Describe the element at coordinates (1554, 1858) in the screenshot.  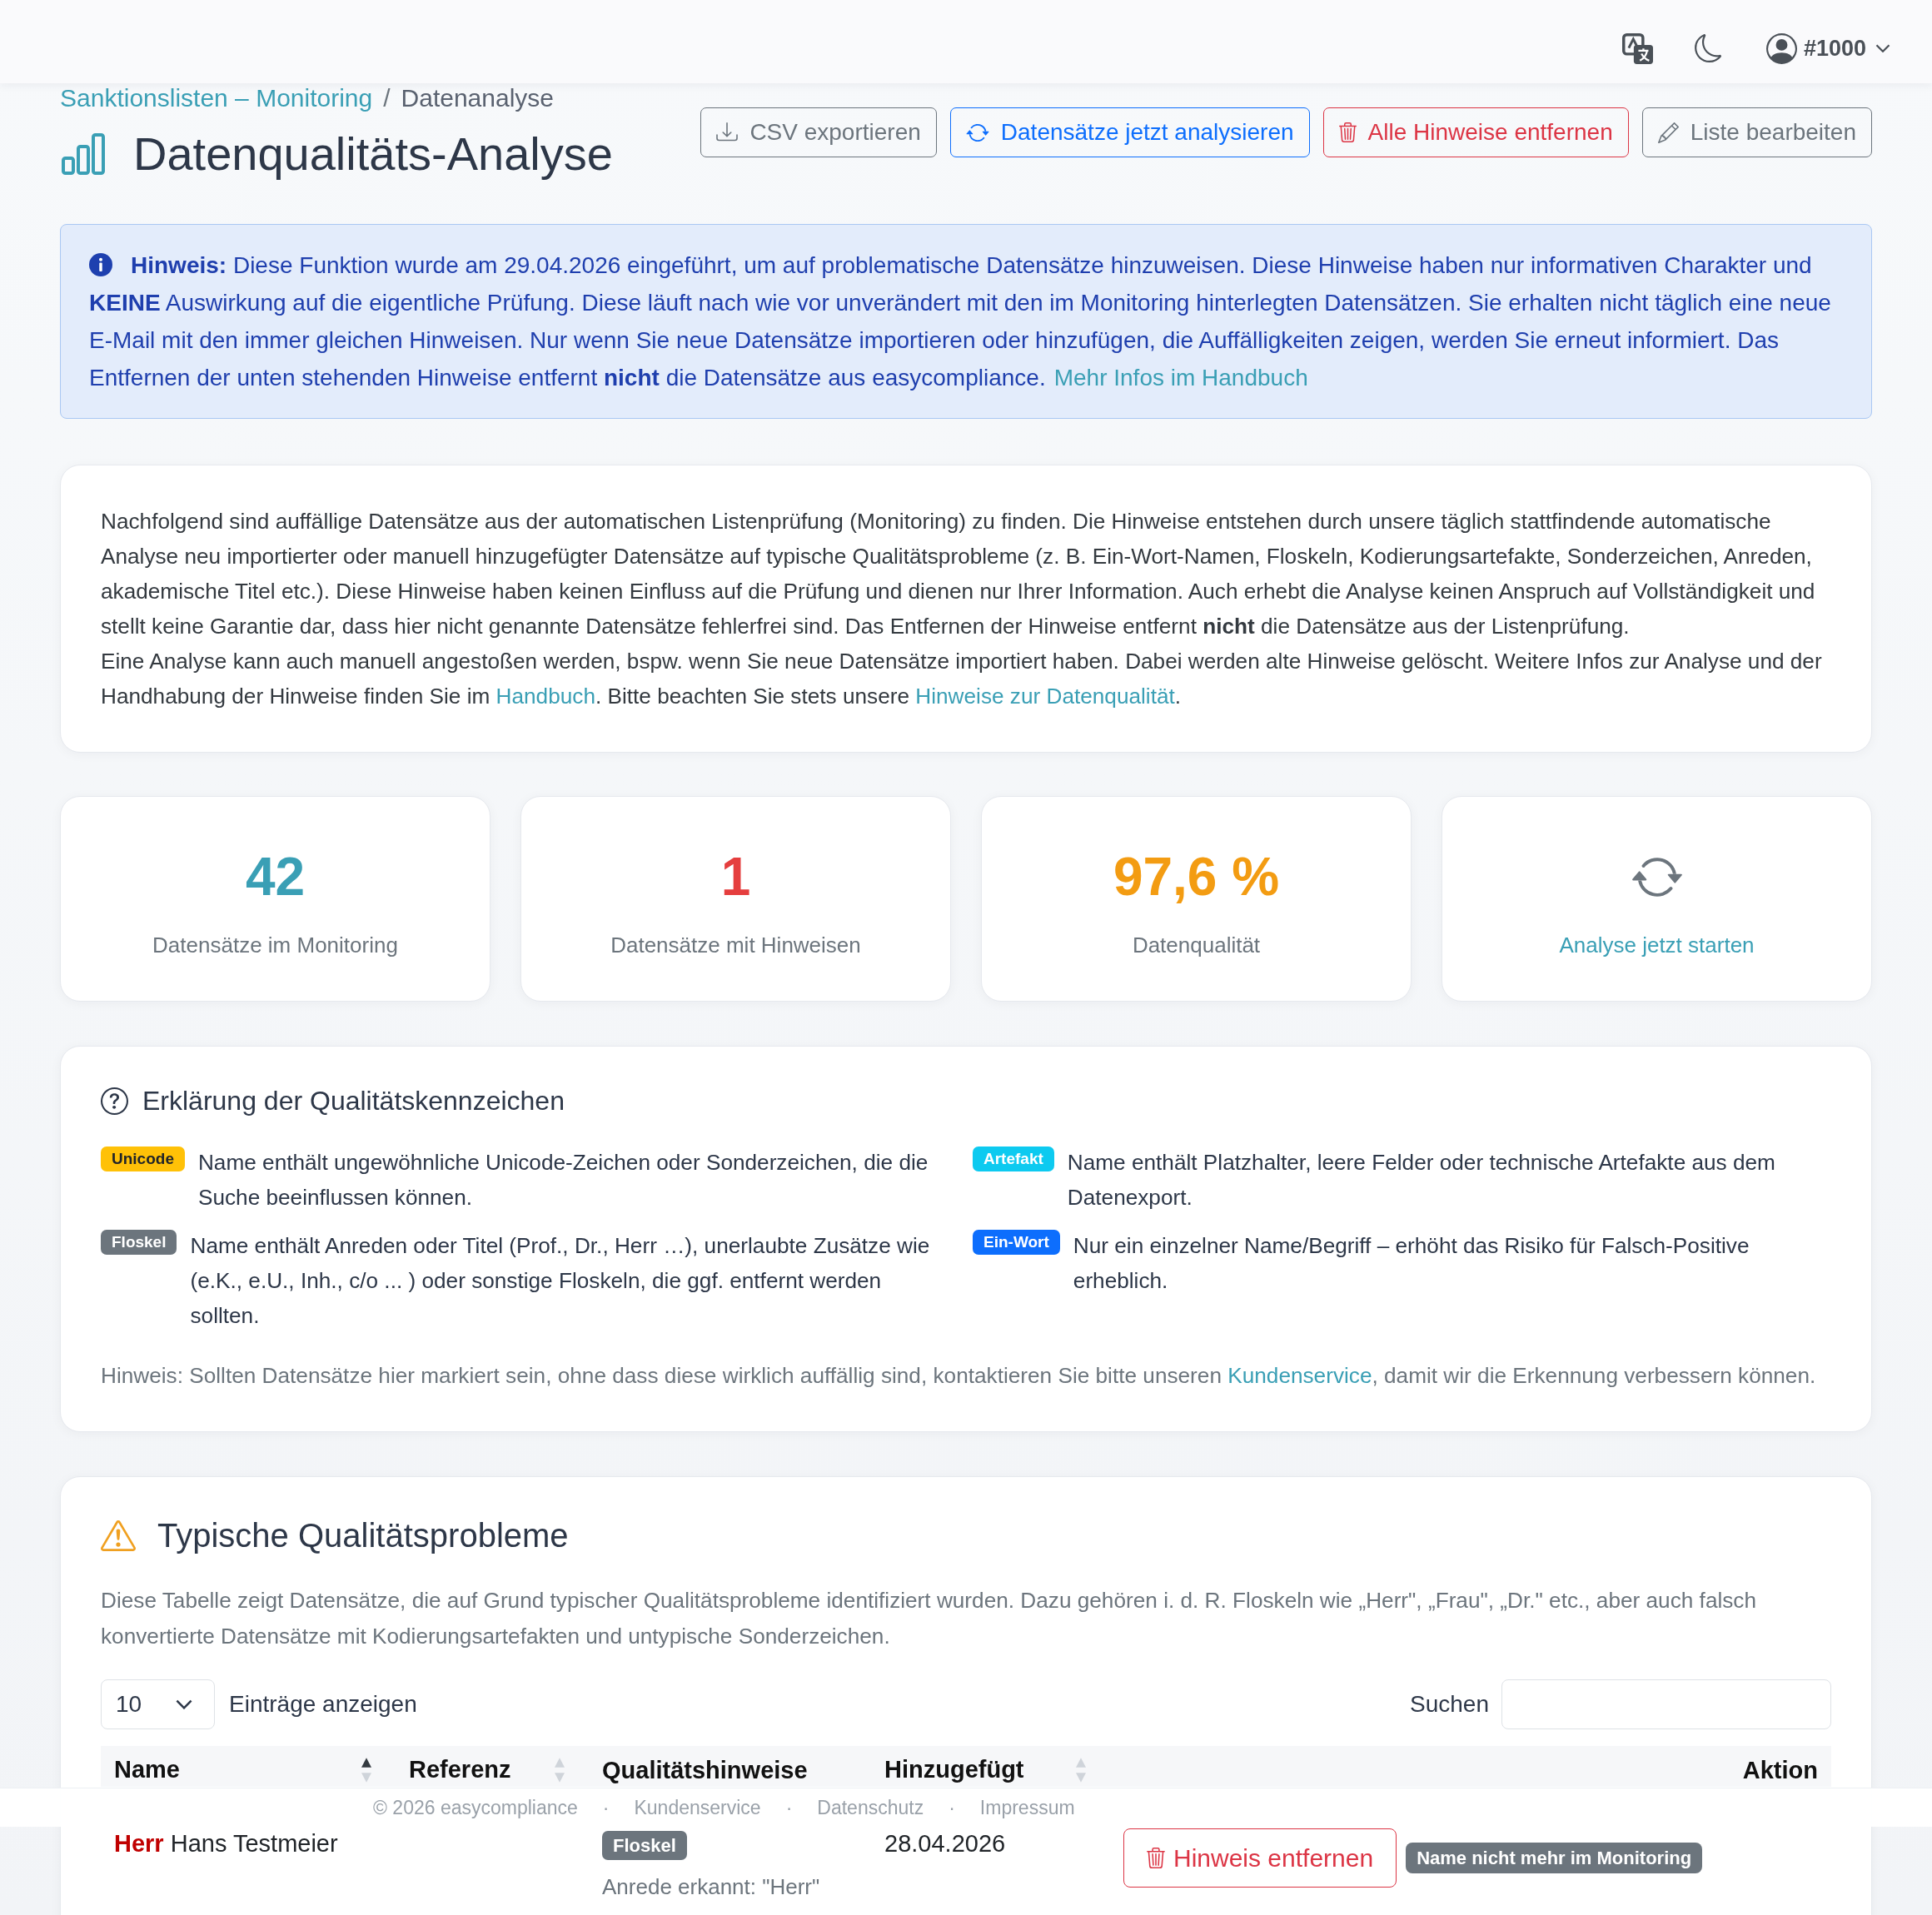
I see `status-badge: Name nicht mehr im Monitoring` at that location.